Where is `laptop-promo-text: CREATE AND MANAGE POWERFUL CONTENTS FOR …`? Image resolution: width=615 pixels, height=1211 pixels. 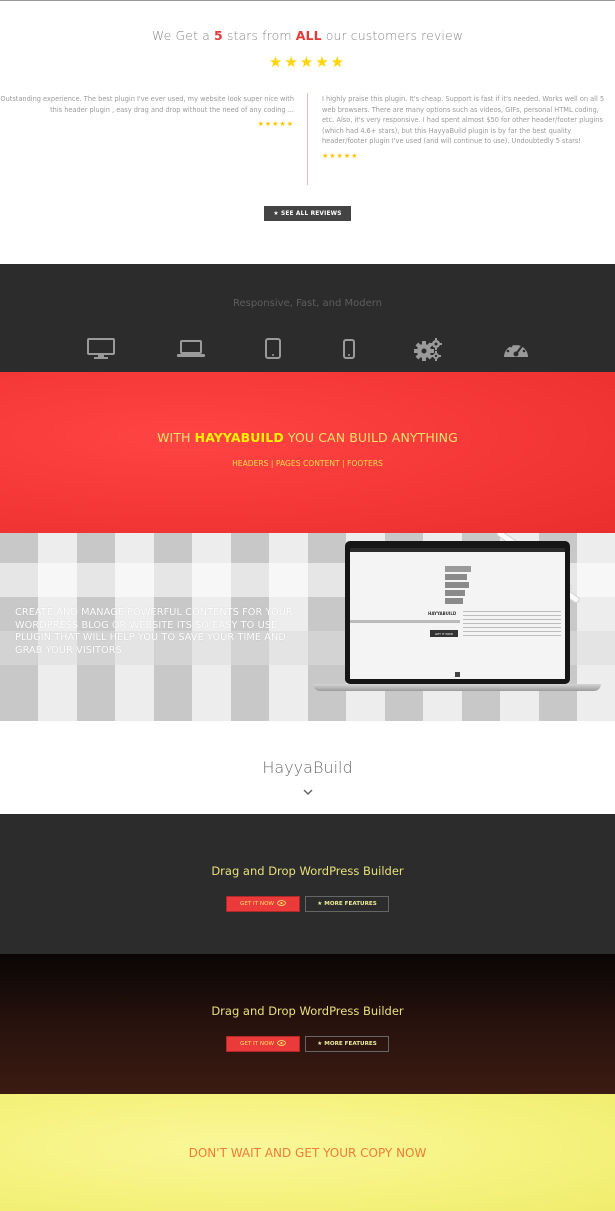 laptop-promo-text: CREATE AND MANAGE POWERFUL CONTENTS FOR … is located at coordinates (154, 631).